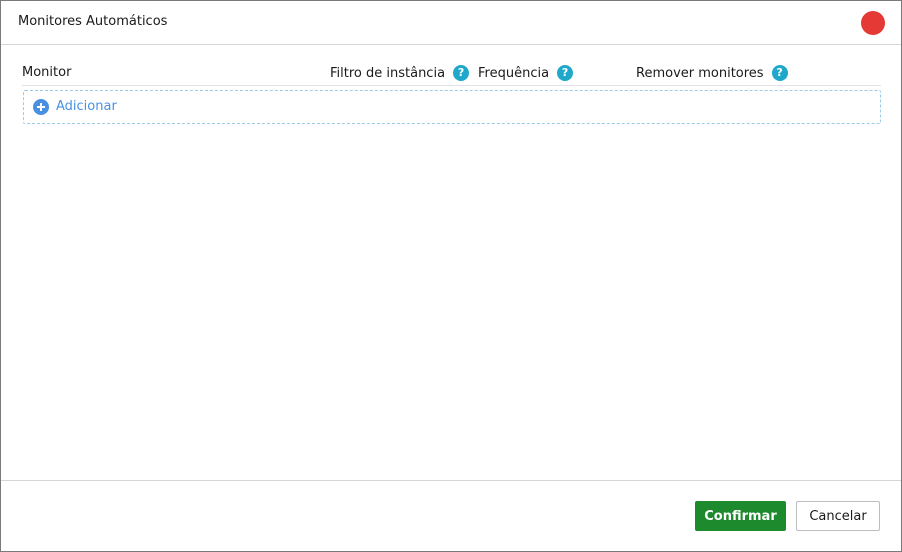  What do you see at coordinates (93, 21) in the screenshot?
I see `dialog-title: Monitores Automáticos` at bounding box center [93, 21].